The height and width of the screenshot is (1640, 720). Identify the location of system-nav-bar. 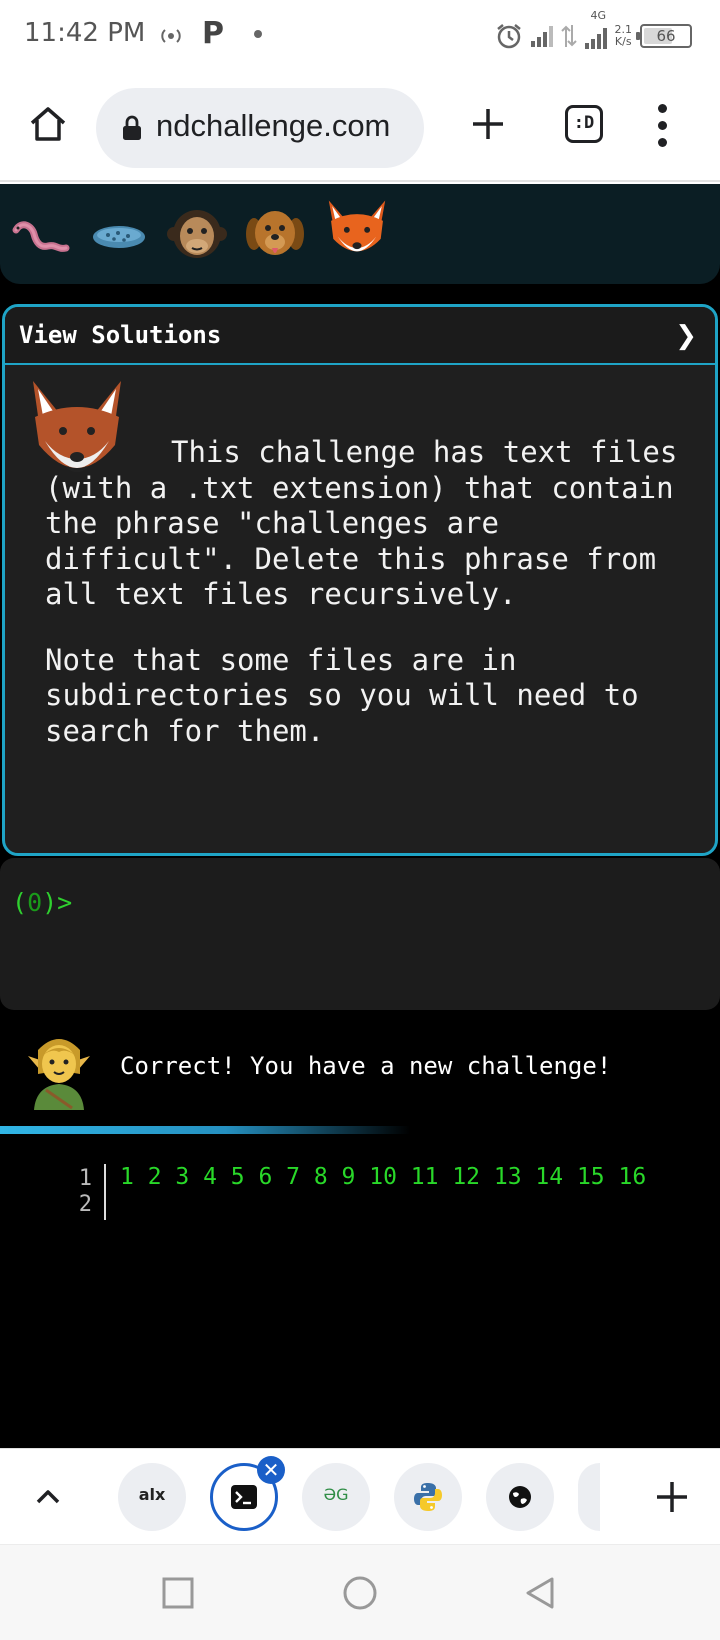
(360, 1592).